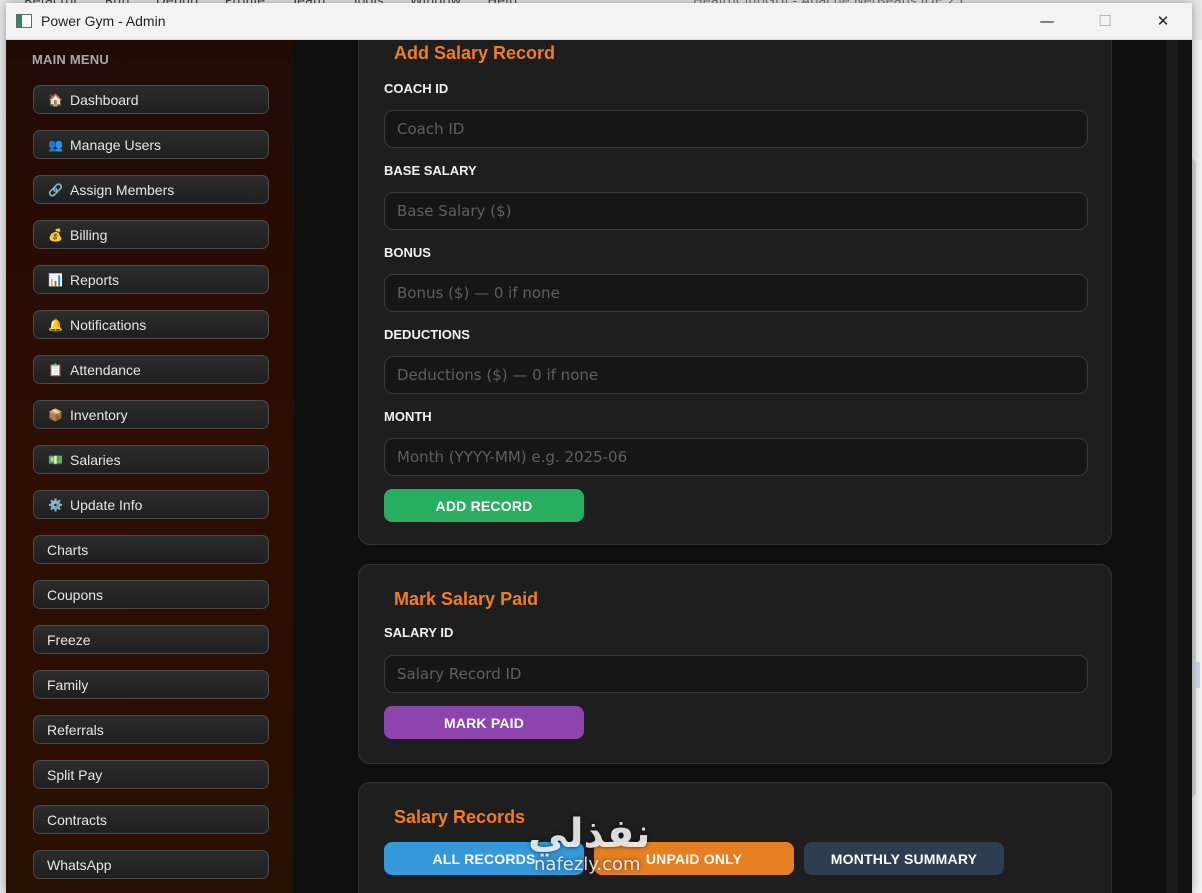 The width and height of the screenshot is (1202, 893). I want to click on package-icon: 📦, so click(55, 414).